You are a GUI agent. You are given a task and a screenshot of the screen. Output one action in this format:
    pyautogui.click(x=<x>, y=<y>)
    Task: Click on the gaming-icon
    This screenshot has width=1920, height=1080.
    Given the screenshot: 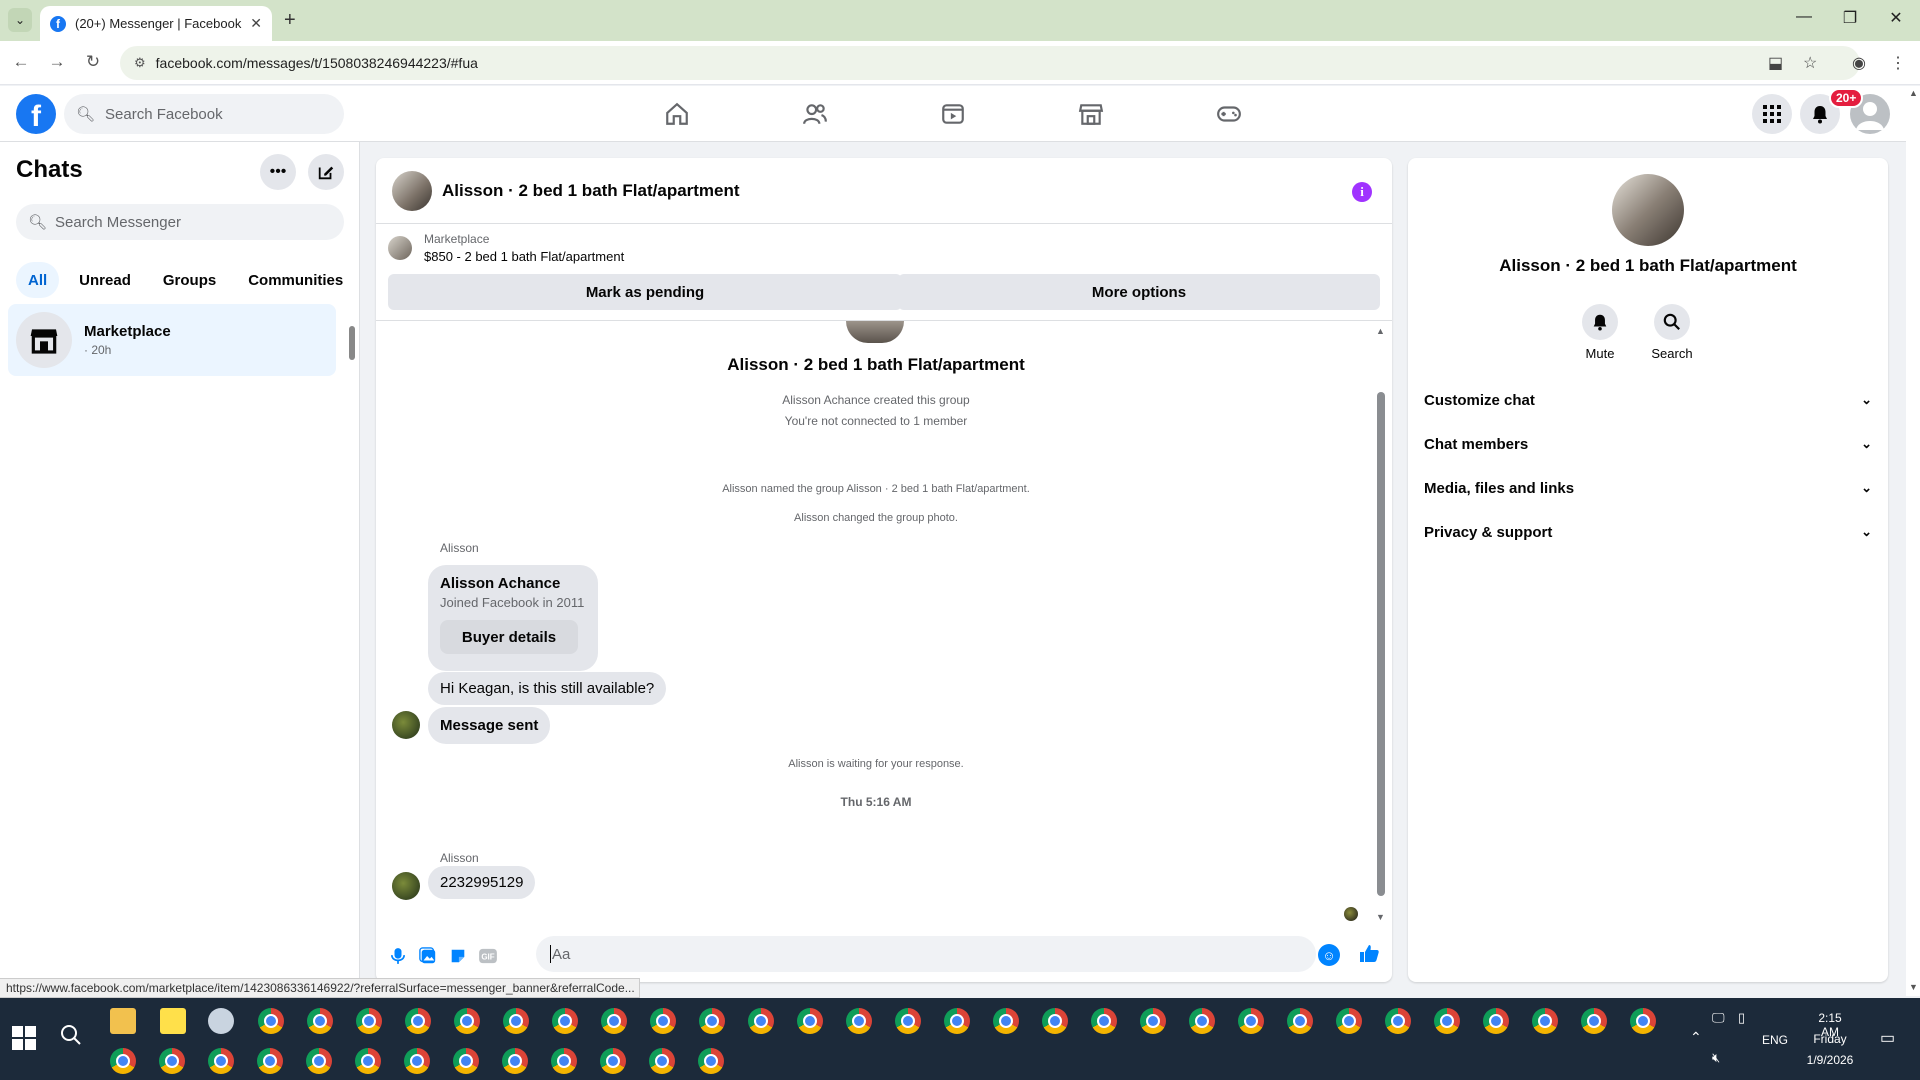 What is the action you would take?
    pyautogui.click(x=1229, y=114)
    